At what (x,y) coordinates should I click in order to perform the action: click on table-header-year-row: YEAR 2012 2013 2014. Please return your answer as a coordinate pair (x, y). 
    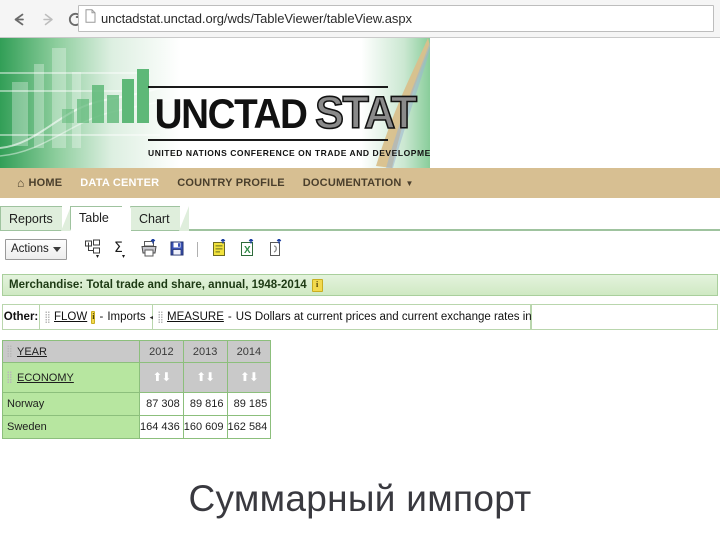
    Looking at the image, I should click on (137, 351).